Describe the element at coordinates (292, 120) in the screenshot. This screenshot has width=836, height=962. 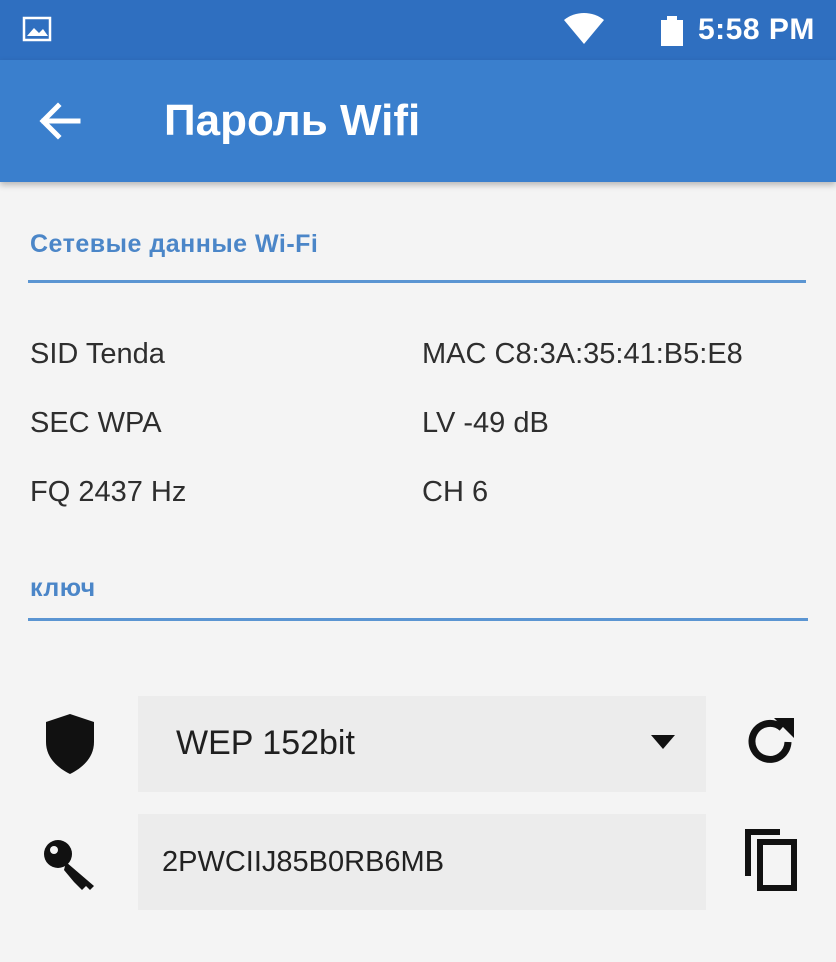
I see `page-title: Пароль Wifi` at that location.